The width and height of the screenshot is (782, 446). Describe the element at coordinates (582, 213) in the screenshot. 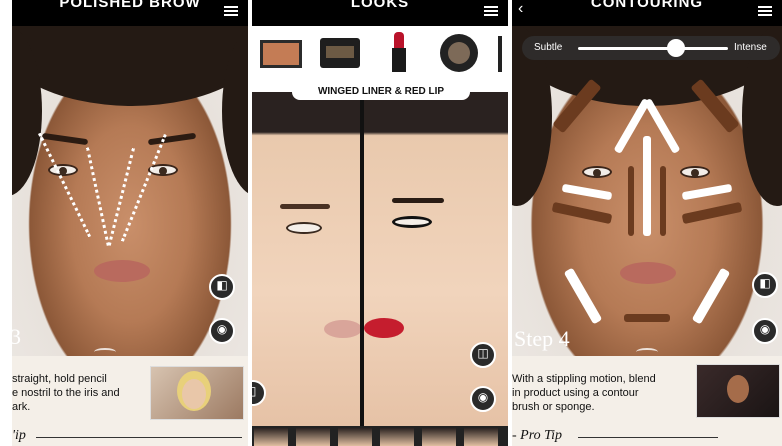

I see `cheek-contour-left` at that location.